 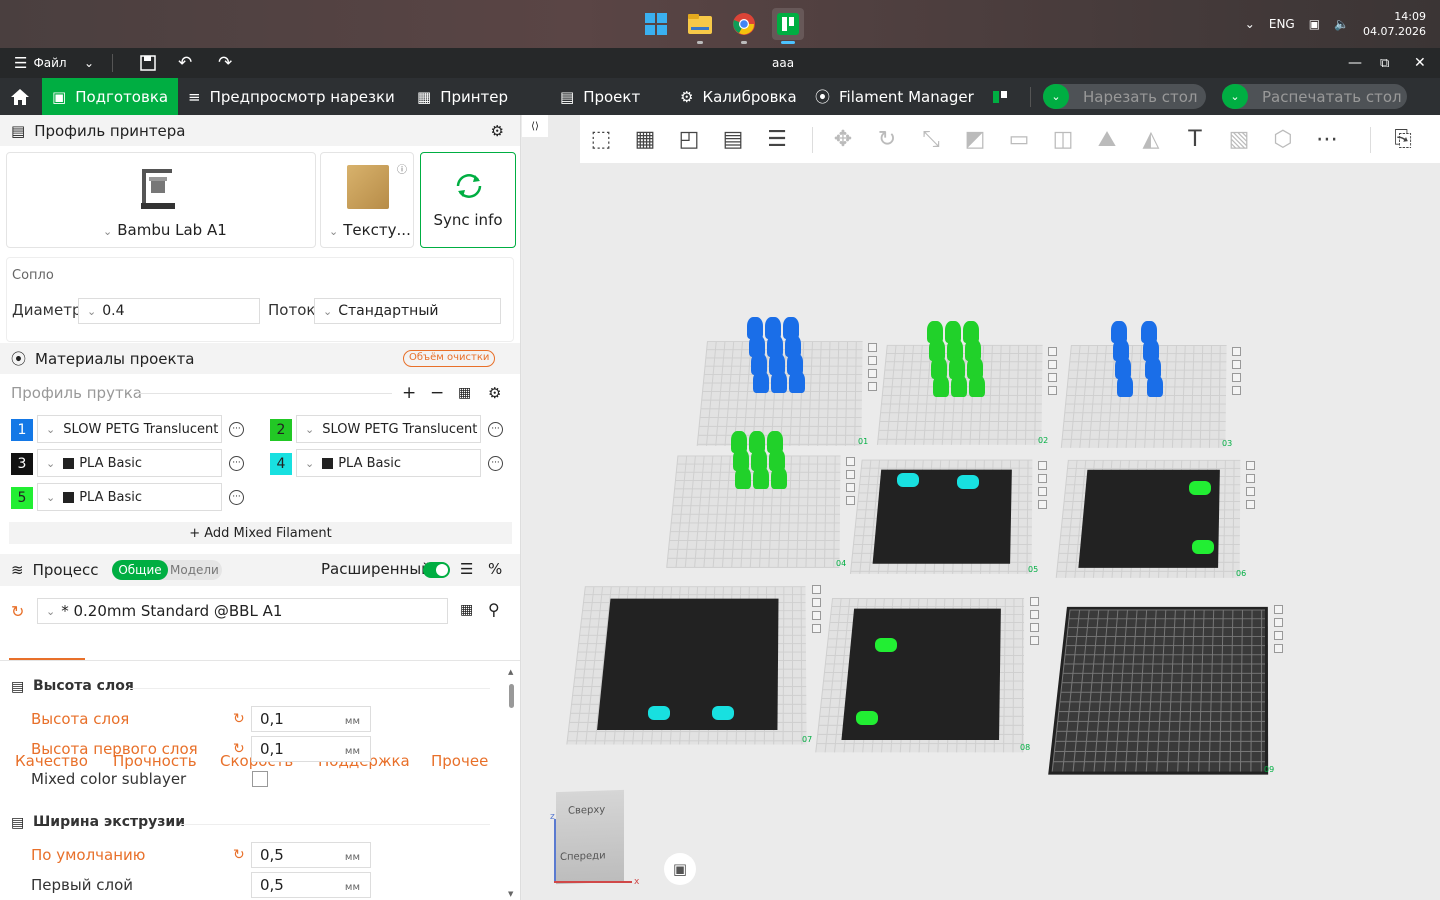 I want to click on dropdown-chevron-icon: ⌄, so click(x=1056, y=96).